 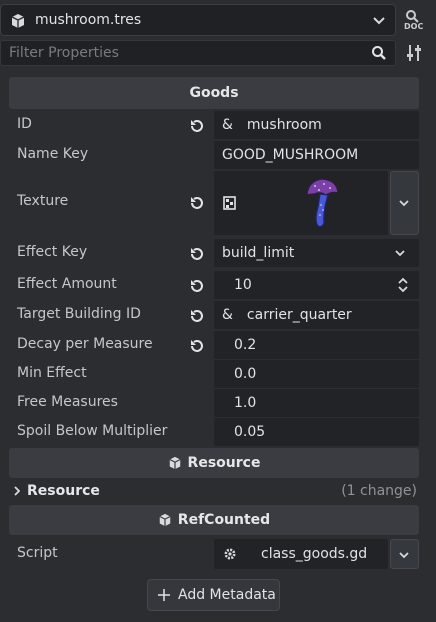 What do you see at coordinates (227, 595) in the screenshot?
I see `add-metadata-label: Add Metadata` at bounding box center [227, 595].